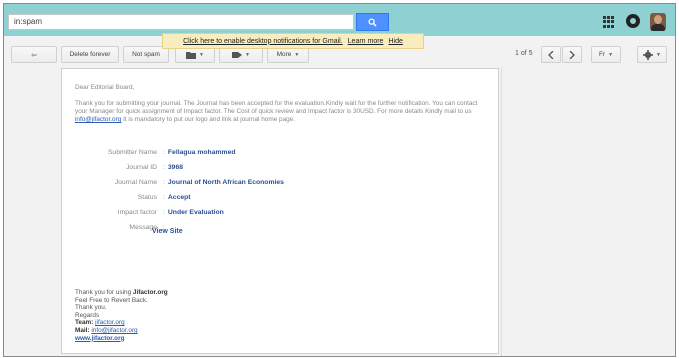 This screenshot has height=358, width=679. I want to click on mail-label: Mail:, so click(82, 330).